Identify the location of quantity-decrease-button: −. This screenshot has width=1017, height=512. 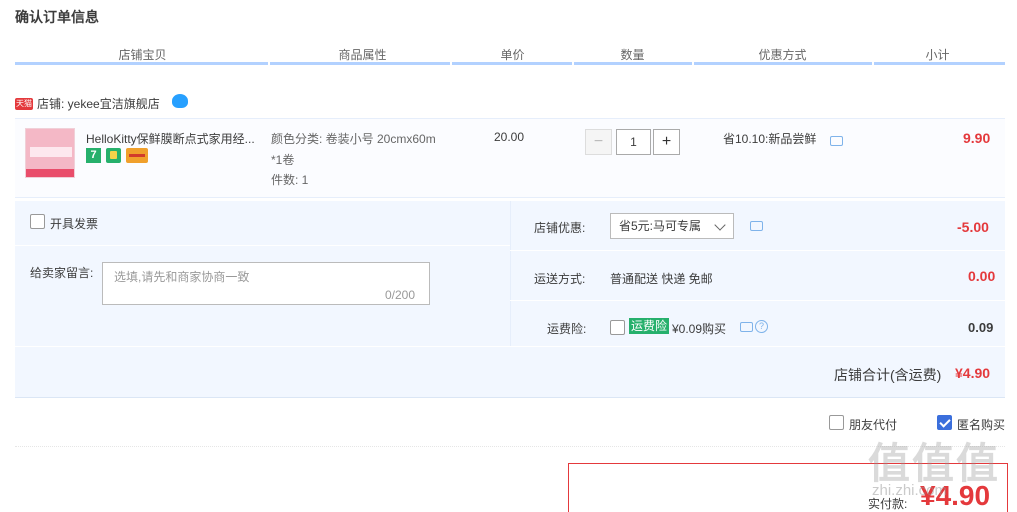
(598, 142).